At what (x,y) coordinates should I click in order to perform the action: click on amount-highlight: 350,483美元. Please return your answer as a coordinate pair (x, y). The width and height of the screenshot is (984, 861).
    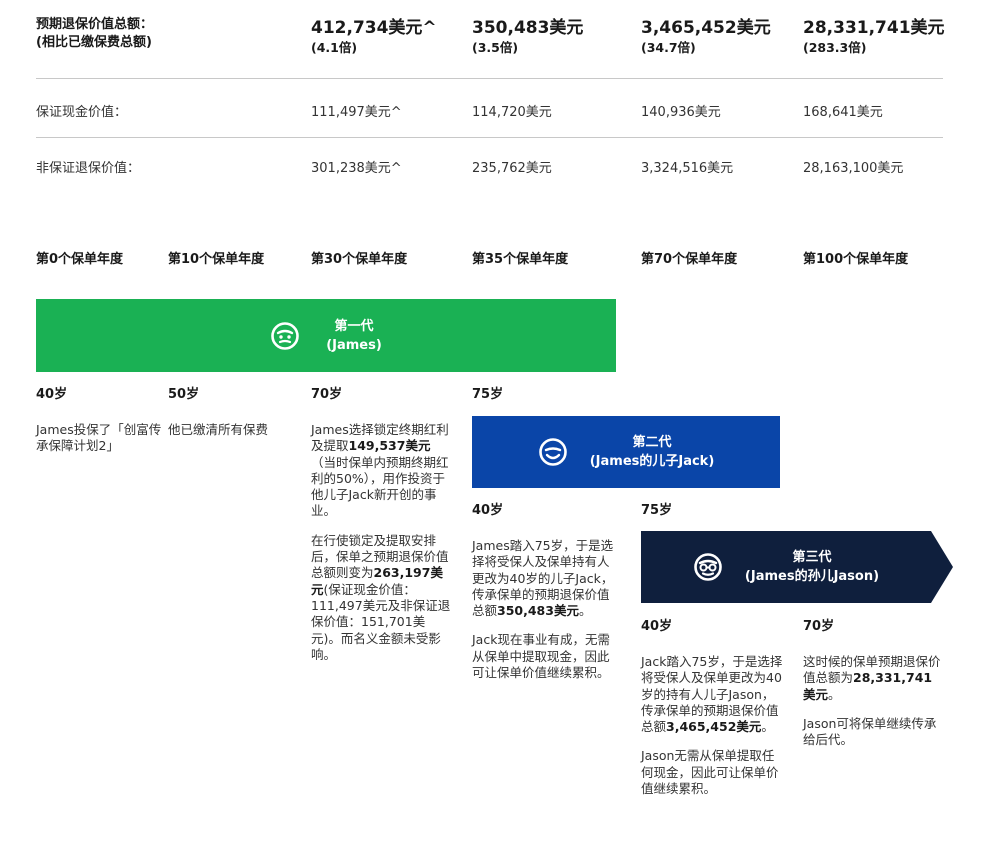
    Looking at the image, I should click on (538, 611).